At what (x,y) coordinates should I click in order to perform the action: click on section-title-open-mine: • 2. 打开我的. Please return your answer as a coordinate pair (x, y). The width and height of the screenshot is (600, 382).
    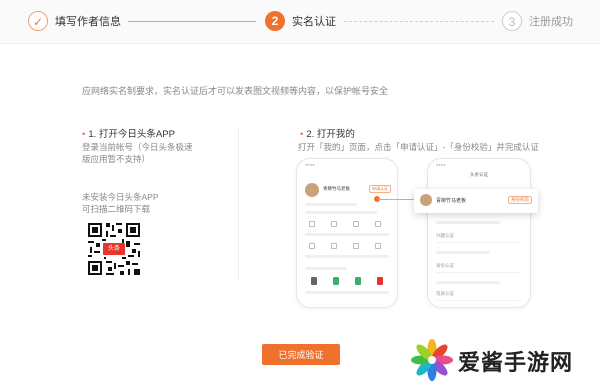
    Looking at the image, I should click on (327, 134).